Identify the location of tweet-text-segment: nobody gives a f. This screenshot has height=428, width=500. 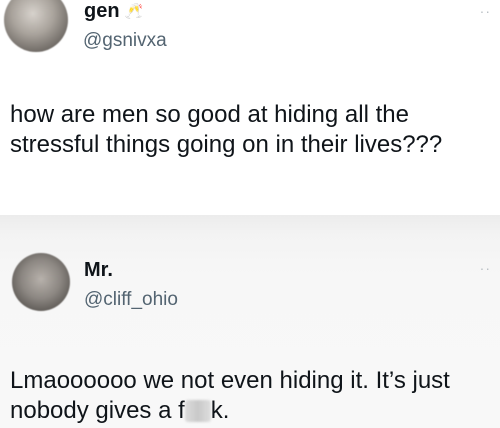
(97, 410).